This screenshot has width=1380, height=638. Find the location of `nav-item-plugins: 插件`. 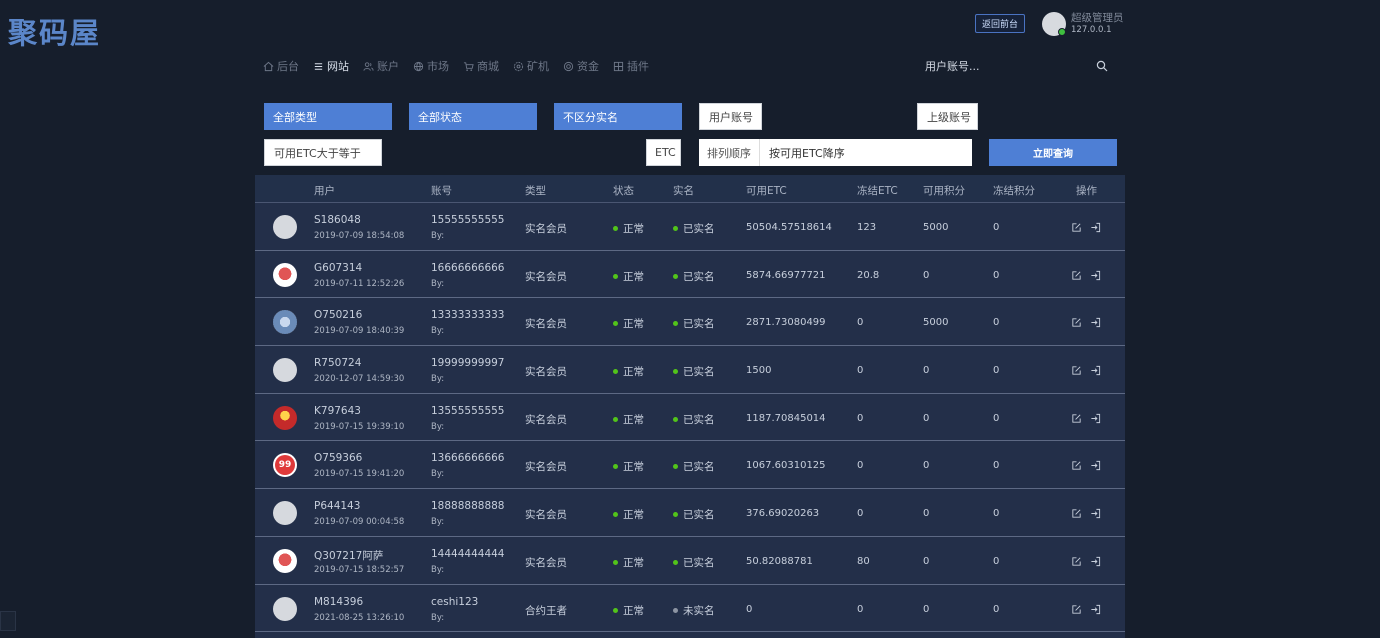

nav-item-plugins: 插件 is located at coordinates (631, 66).